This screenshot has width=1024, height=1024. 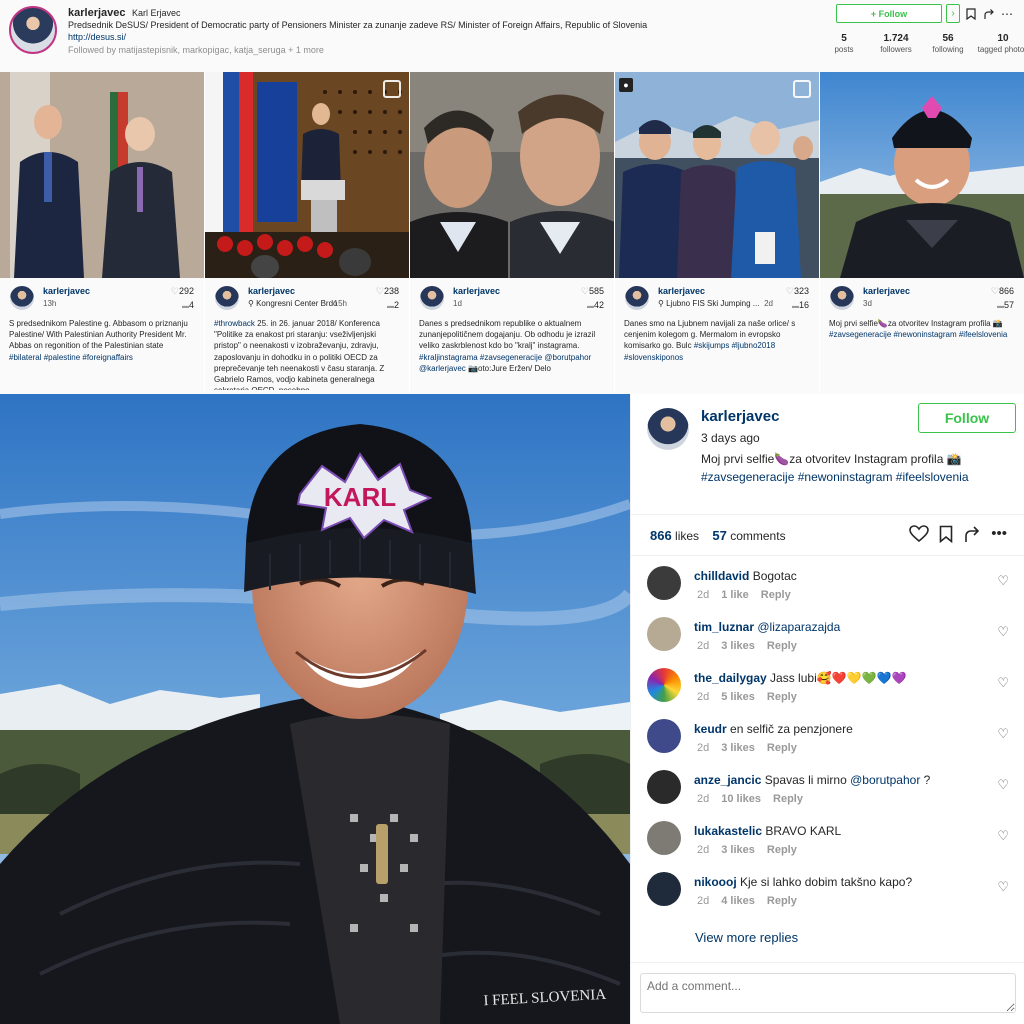 What do you see at coordinates (703, 697) in the screenshot?
I see `comment-time: 2d` at bounding box center [703, 697].